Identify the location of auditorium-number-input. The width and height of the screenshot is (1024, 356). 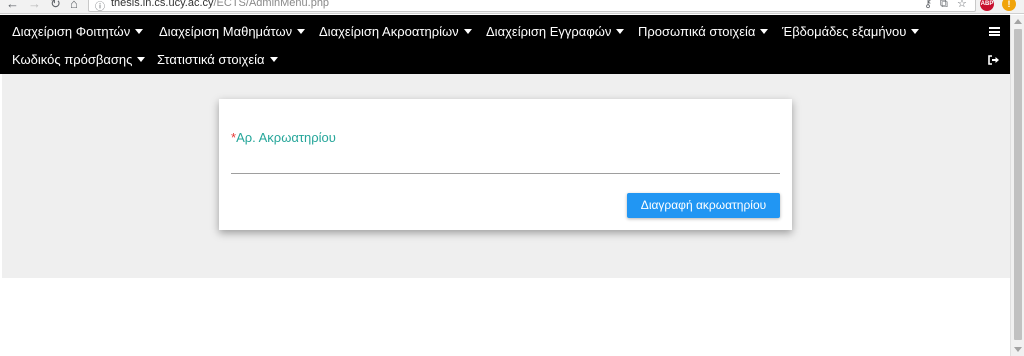
(505, 162).